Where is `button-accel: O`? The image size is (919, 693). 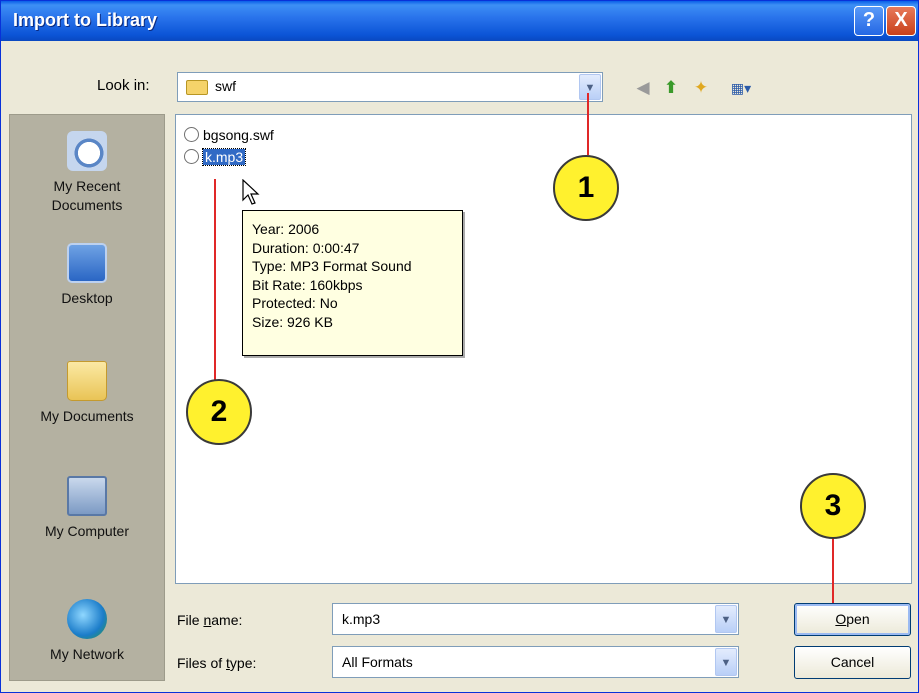 button-accel: O is located at coordinates (841, 619).